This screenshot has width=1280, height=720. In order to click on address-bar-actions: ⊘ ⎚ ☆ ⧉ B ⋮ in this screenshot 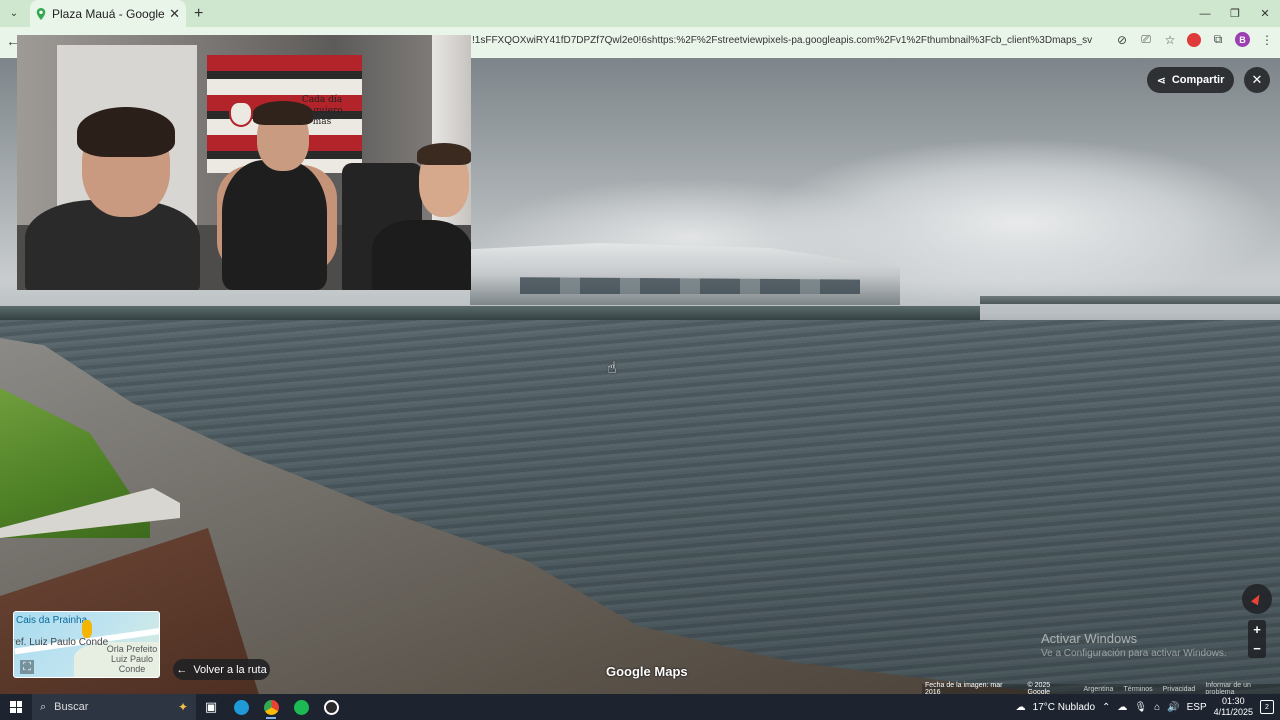, I will do `click(1194, 39)`.